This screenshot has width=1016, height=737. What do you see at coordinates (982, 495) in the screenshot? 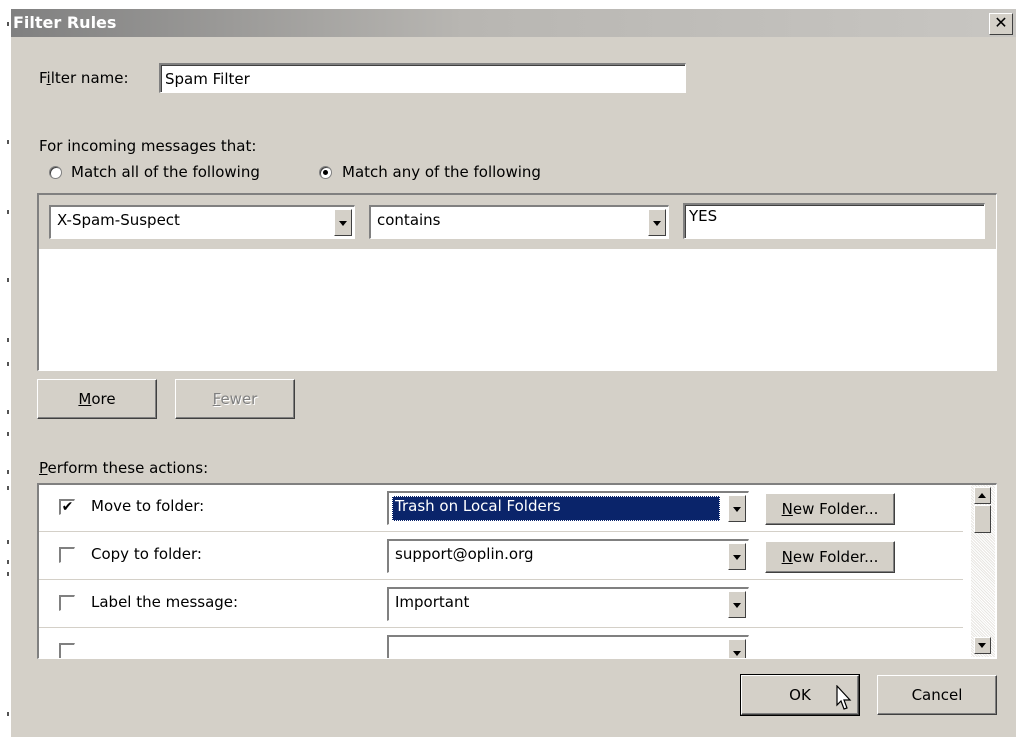
I see `scroll-up-arrow-icon` at bounding box center [982, 495].